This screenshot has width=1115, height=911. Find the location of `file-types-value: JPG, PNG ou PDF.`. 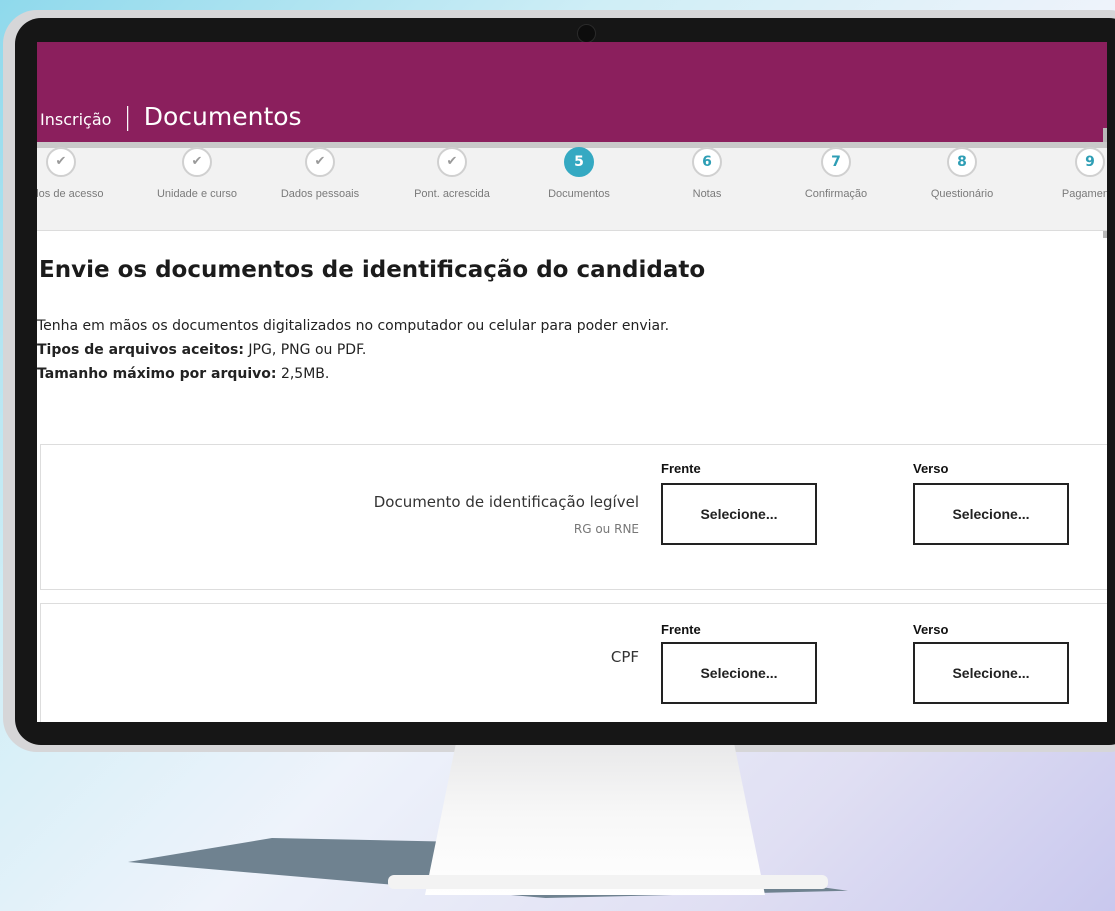

file-types-value: JPG, PNG ou PDF. is located at coordinates (305, 350).